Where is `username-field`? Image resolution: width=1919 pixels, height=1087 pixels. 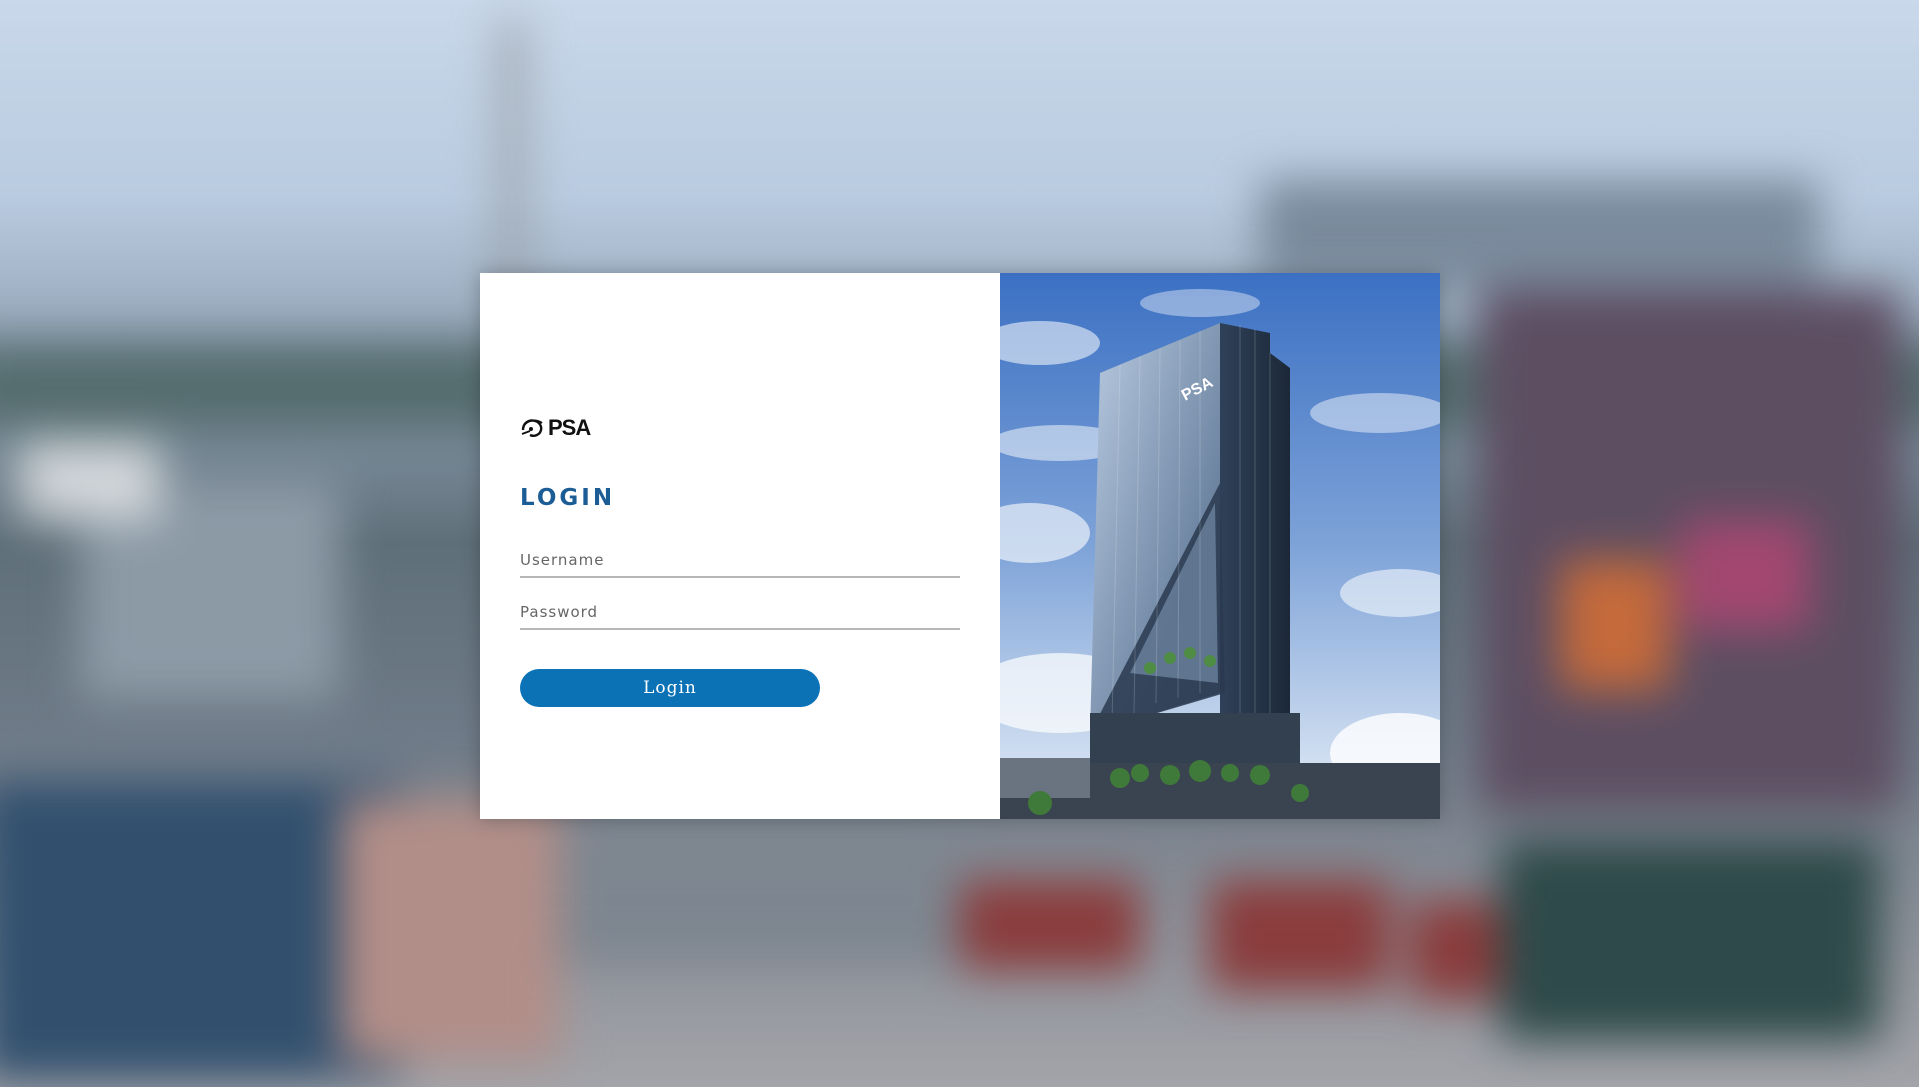
username-field is located at coordinates (740, 561).